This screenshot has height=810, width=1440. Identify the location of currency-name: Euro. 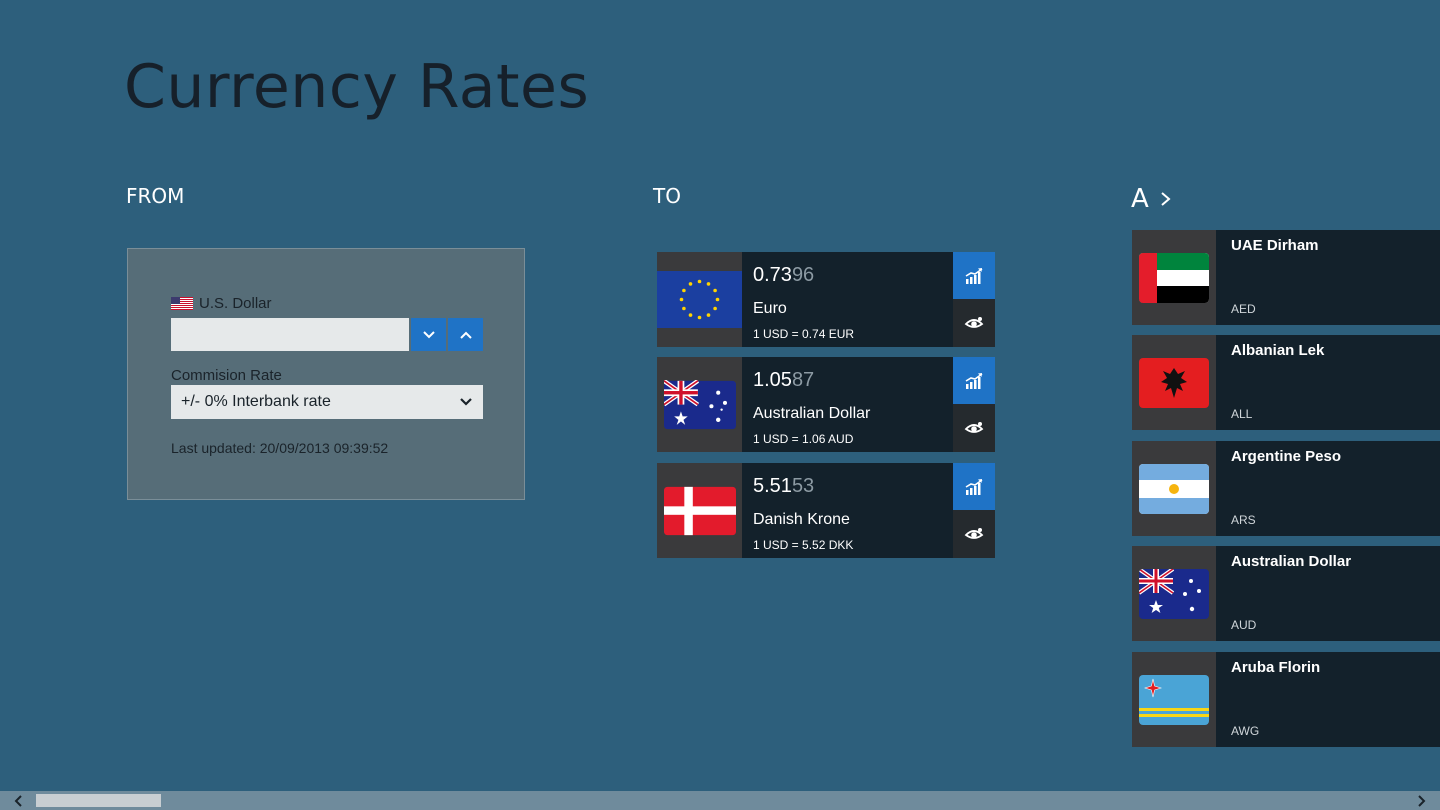
(770, 308).